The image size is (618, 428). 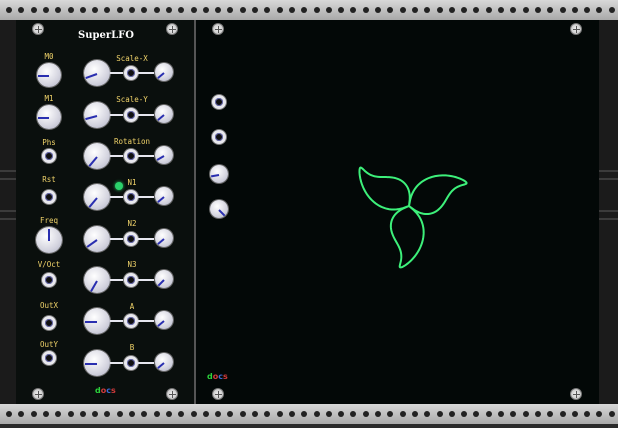 What do you see at coordinates (164, 72) in the screenshot?
I see `scale-x-attenuverter-knob` at bounding box center [164, 72].